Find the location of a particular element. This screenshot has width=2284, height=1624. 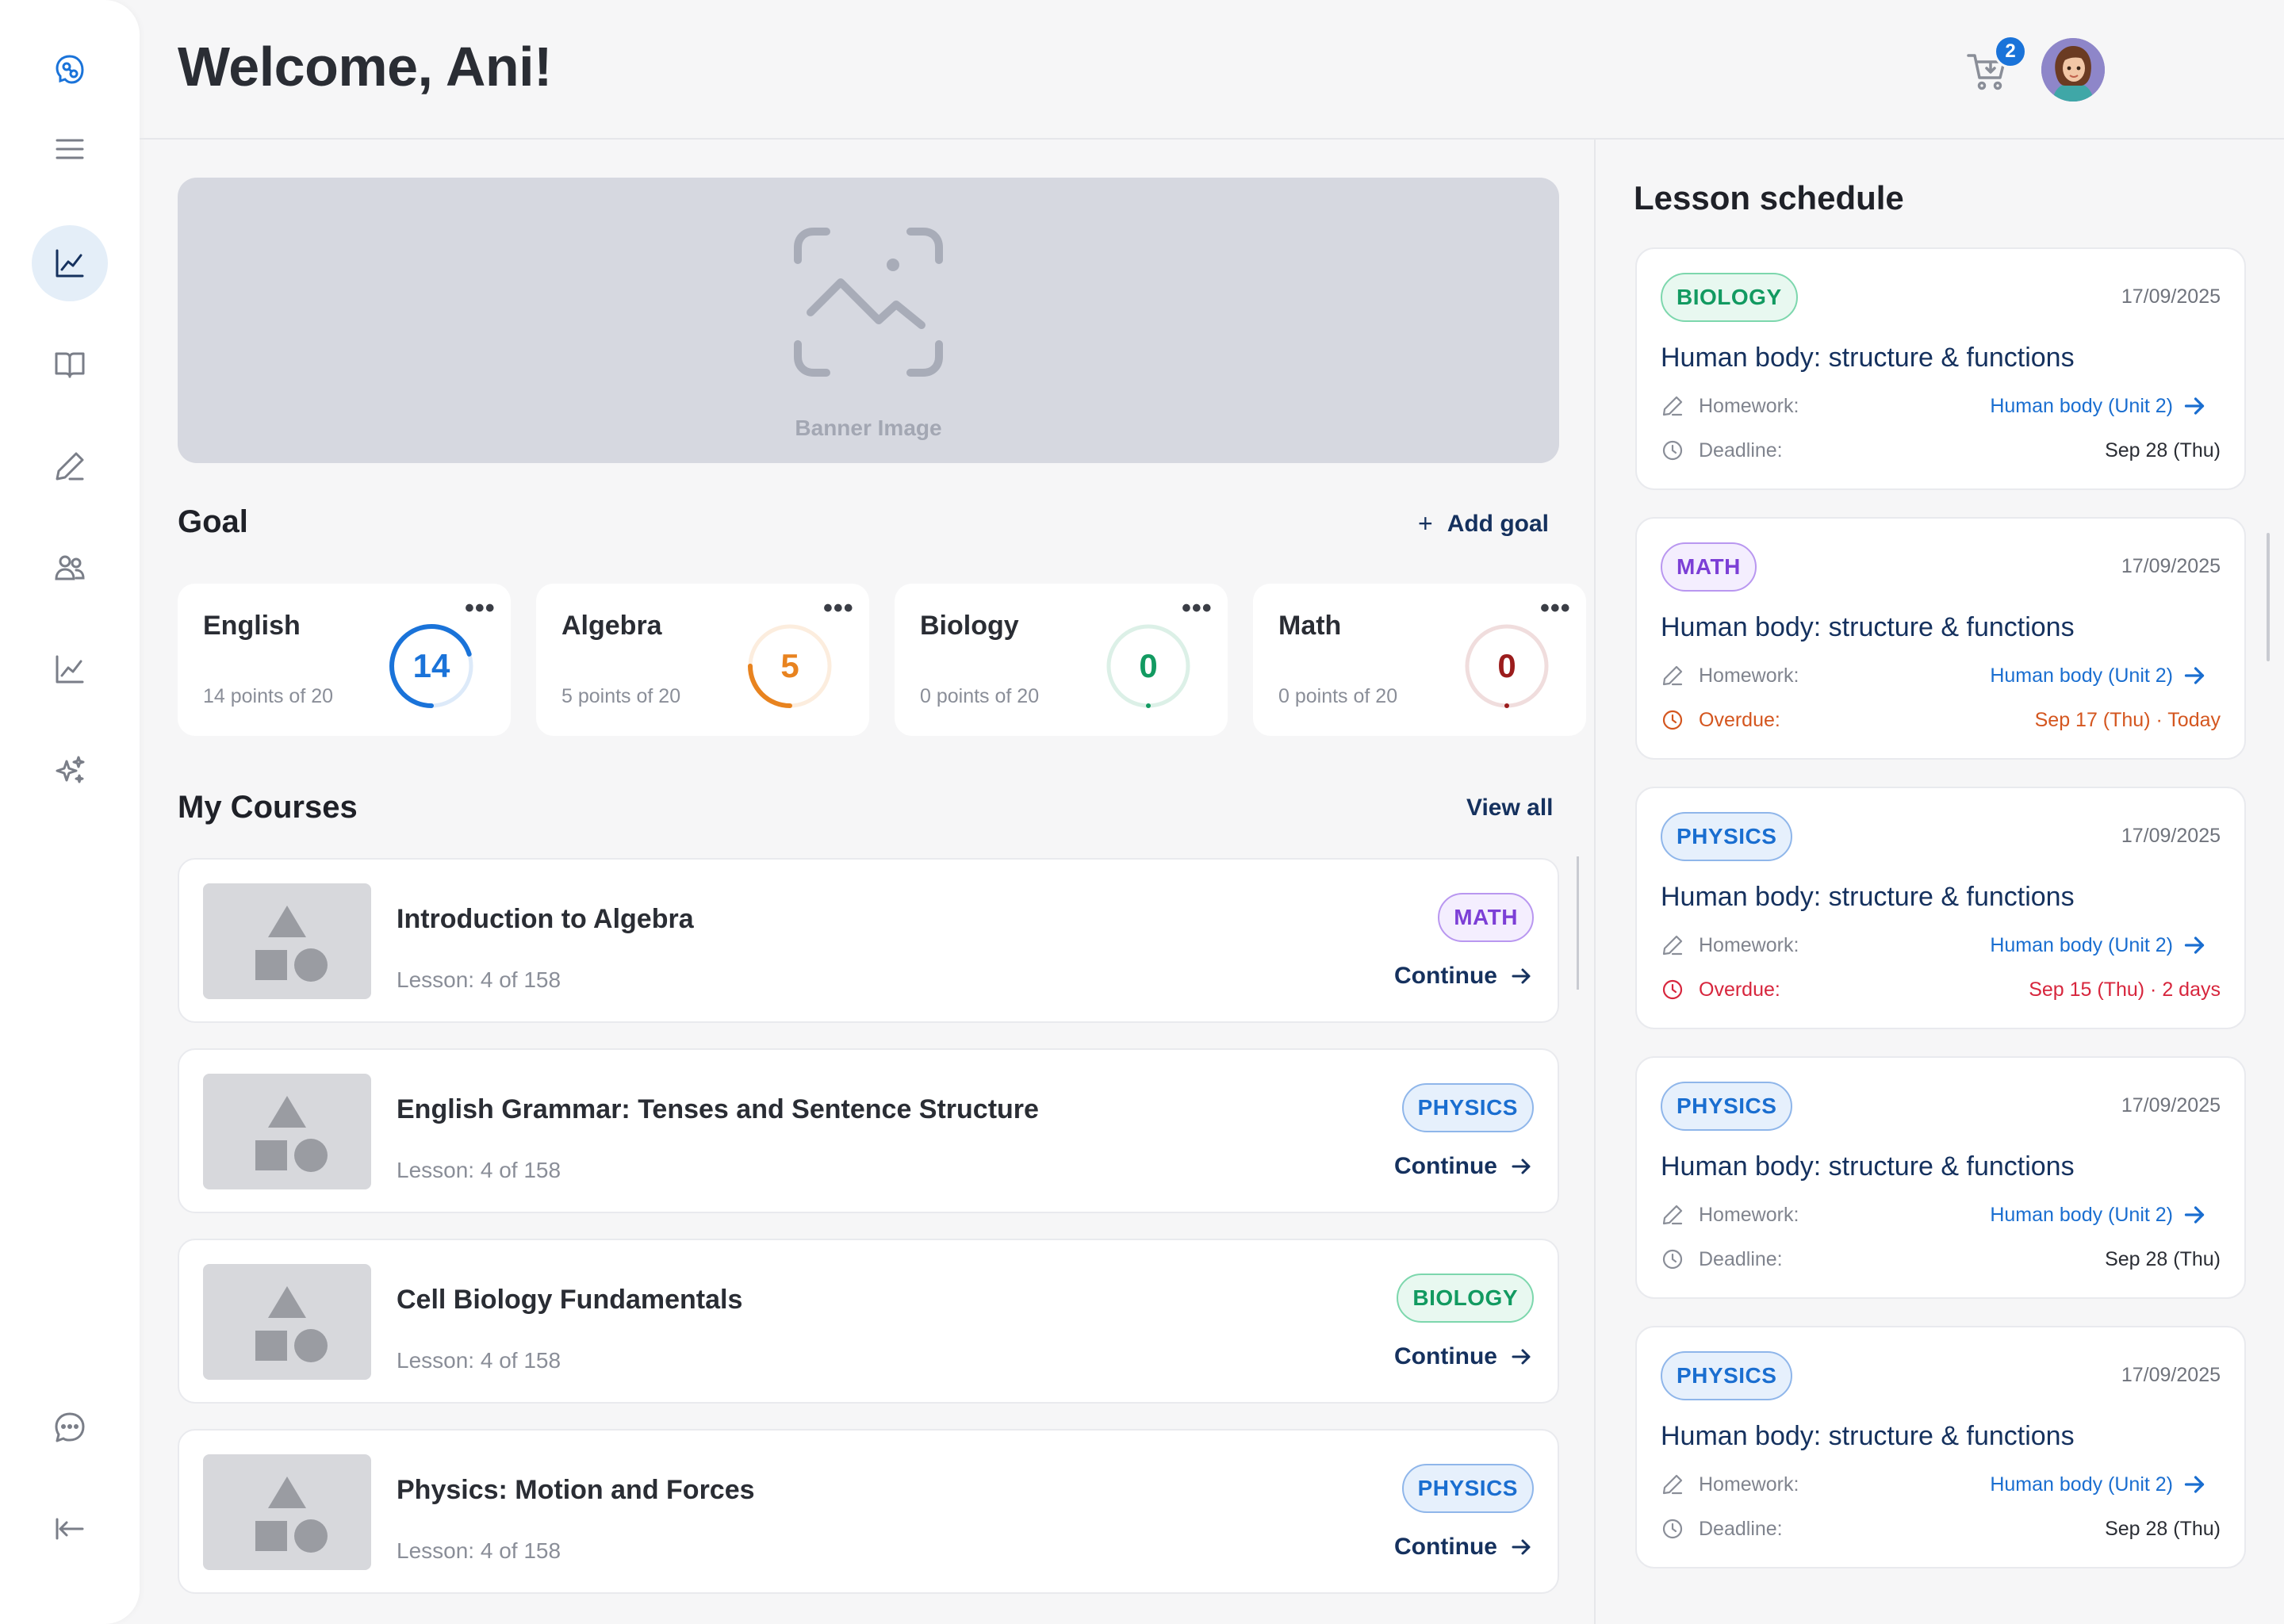

subject-tag: BIOLOGY is located at coordinates (1465, 1298).